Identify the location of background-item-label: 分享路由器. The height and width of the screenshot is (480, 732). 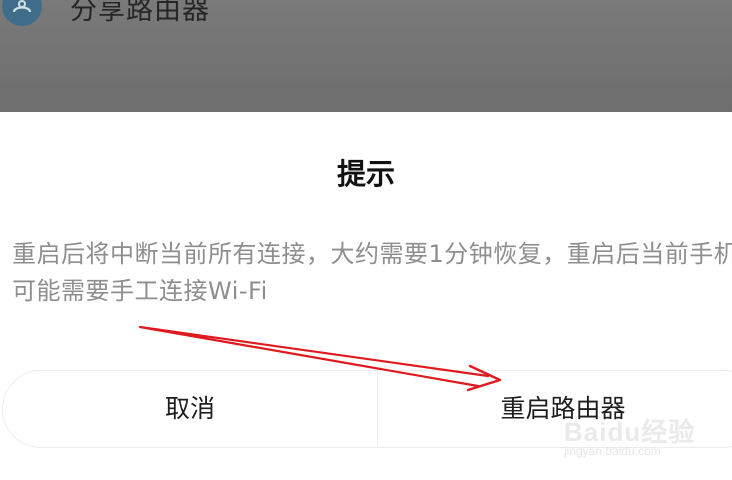
(140, 13).